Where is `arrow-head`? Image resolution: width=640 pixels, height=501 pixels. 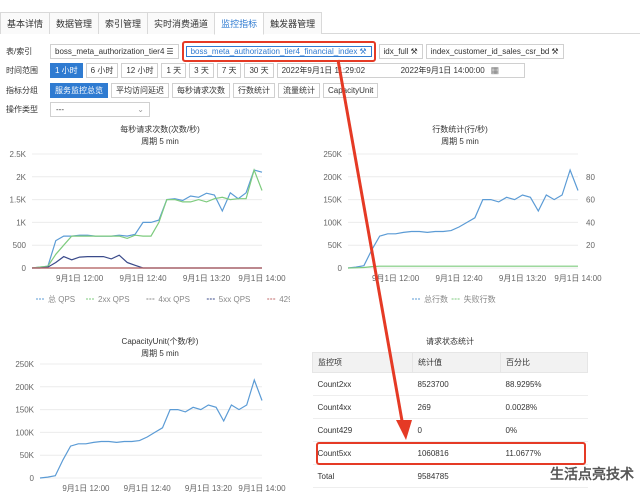 arrow-head is located at coordinates (404, 430).